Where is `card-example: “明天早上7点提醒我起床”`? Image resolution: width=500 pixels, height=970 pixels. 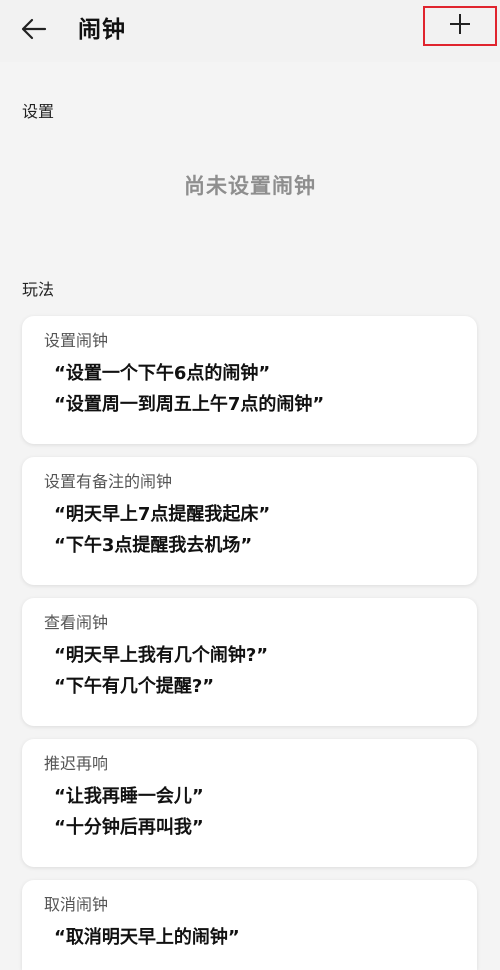
card-example: “明天早上7点提醒我起床” is located at coordinates (162, 514).